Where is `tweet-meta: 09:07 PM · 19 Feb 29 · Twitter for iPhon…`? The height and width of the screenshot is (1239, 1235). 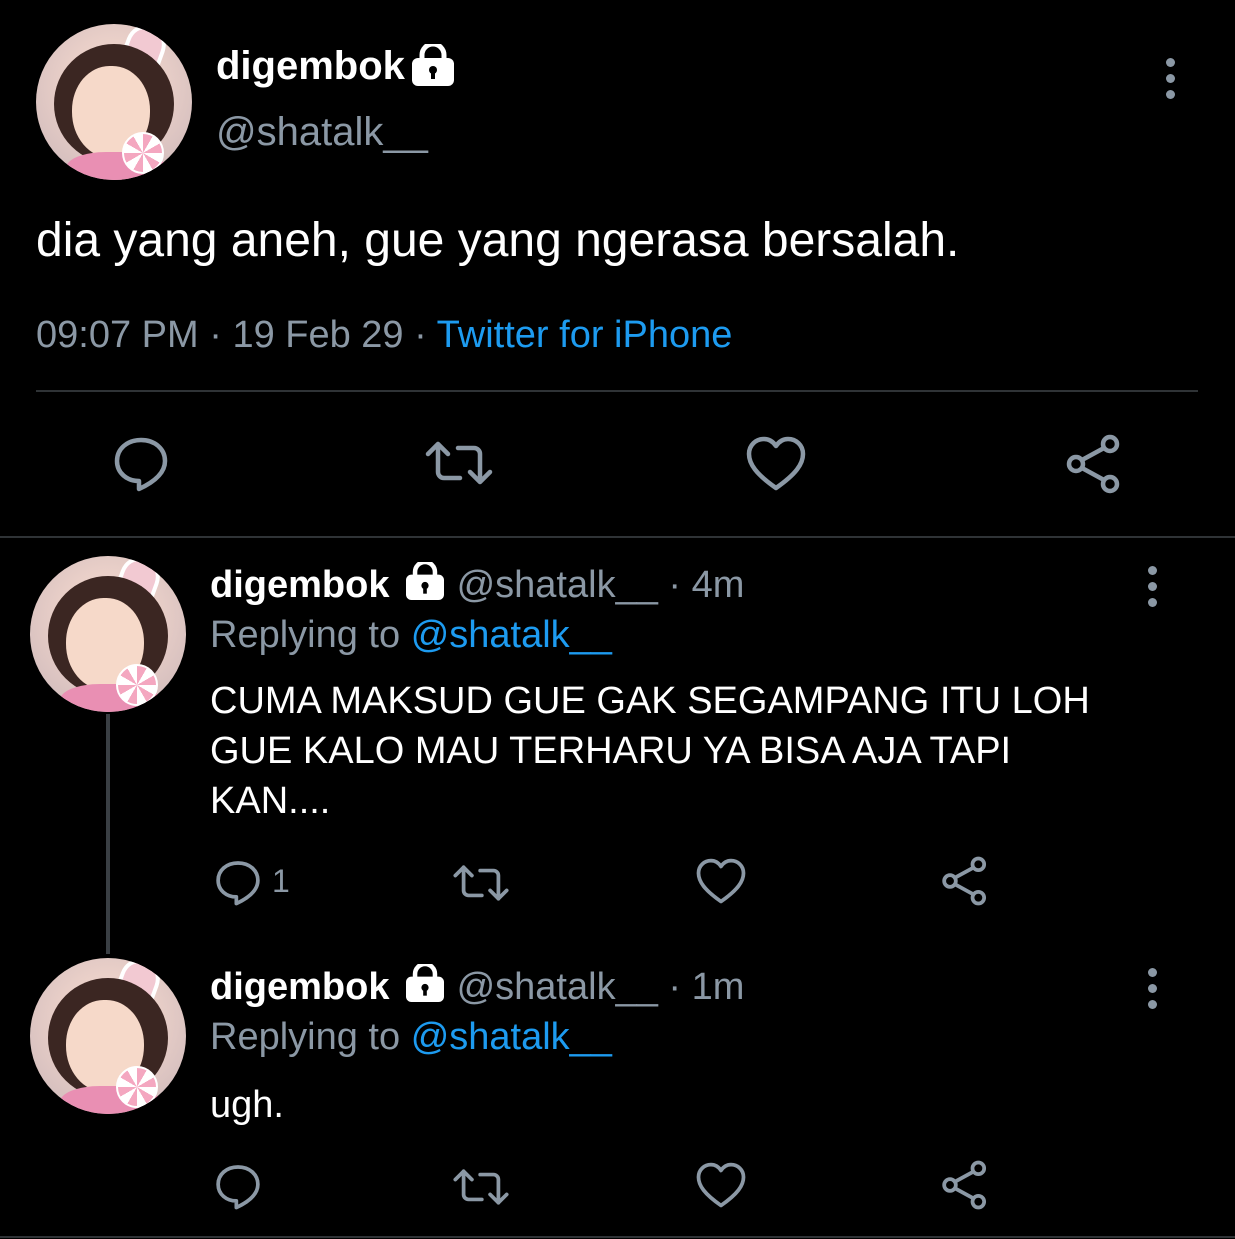
tweet-meta: 09:07 PM · 19 Feb 29 · Twitter for iPhon… is located at coordinates (384, 335).